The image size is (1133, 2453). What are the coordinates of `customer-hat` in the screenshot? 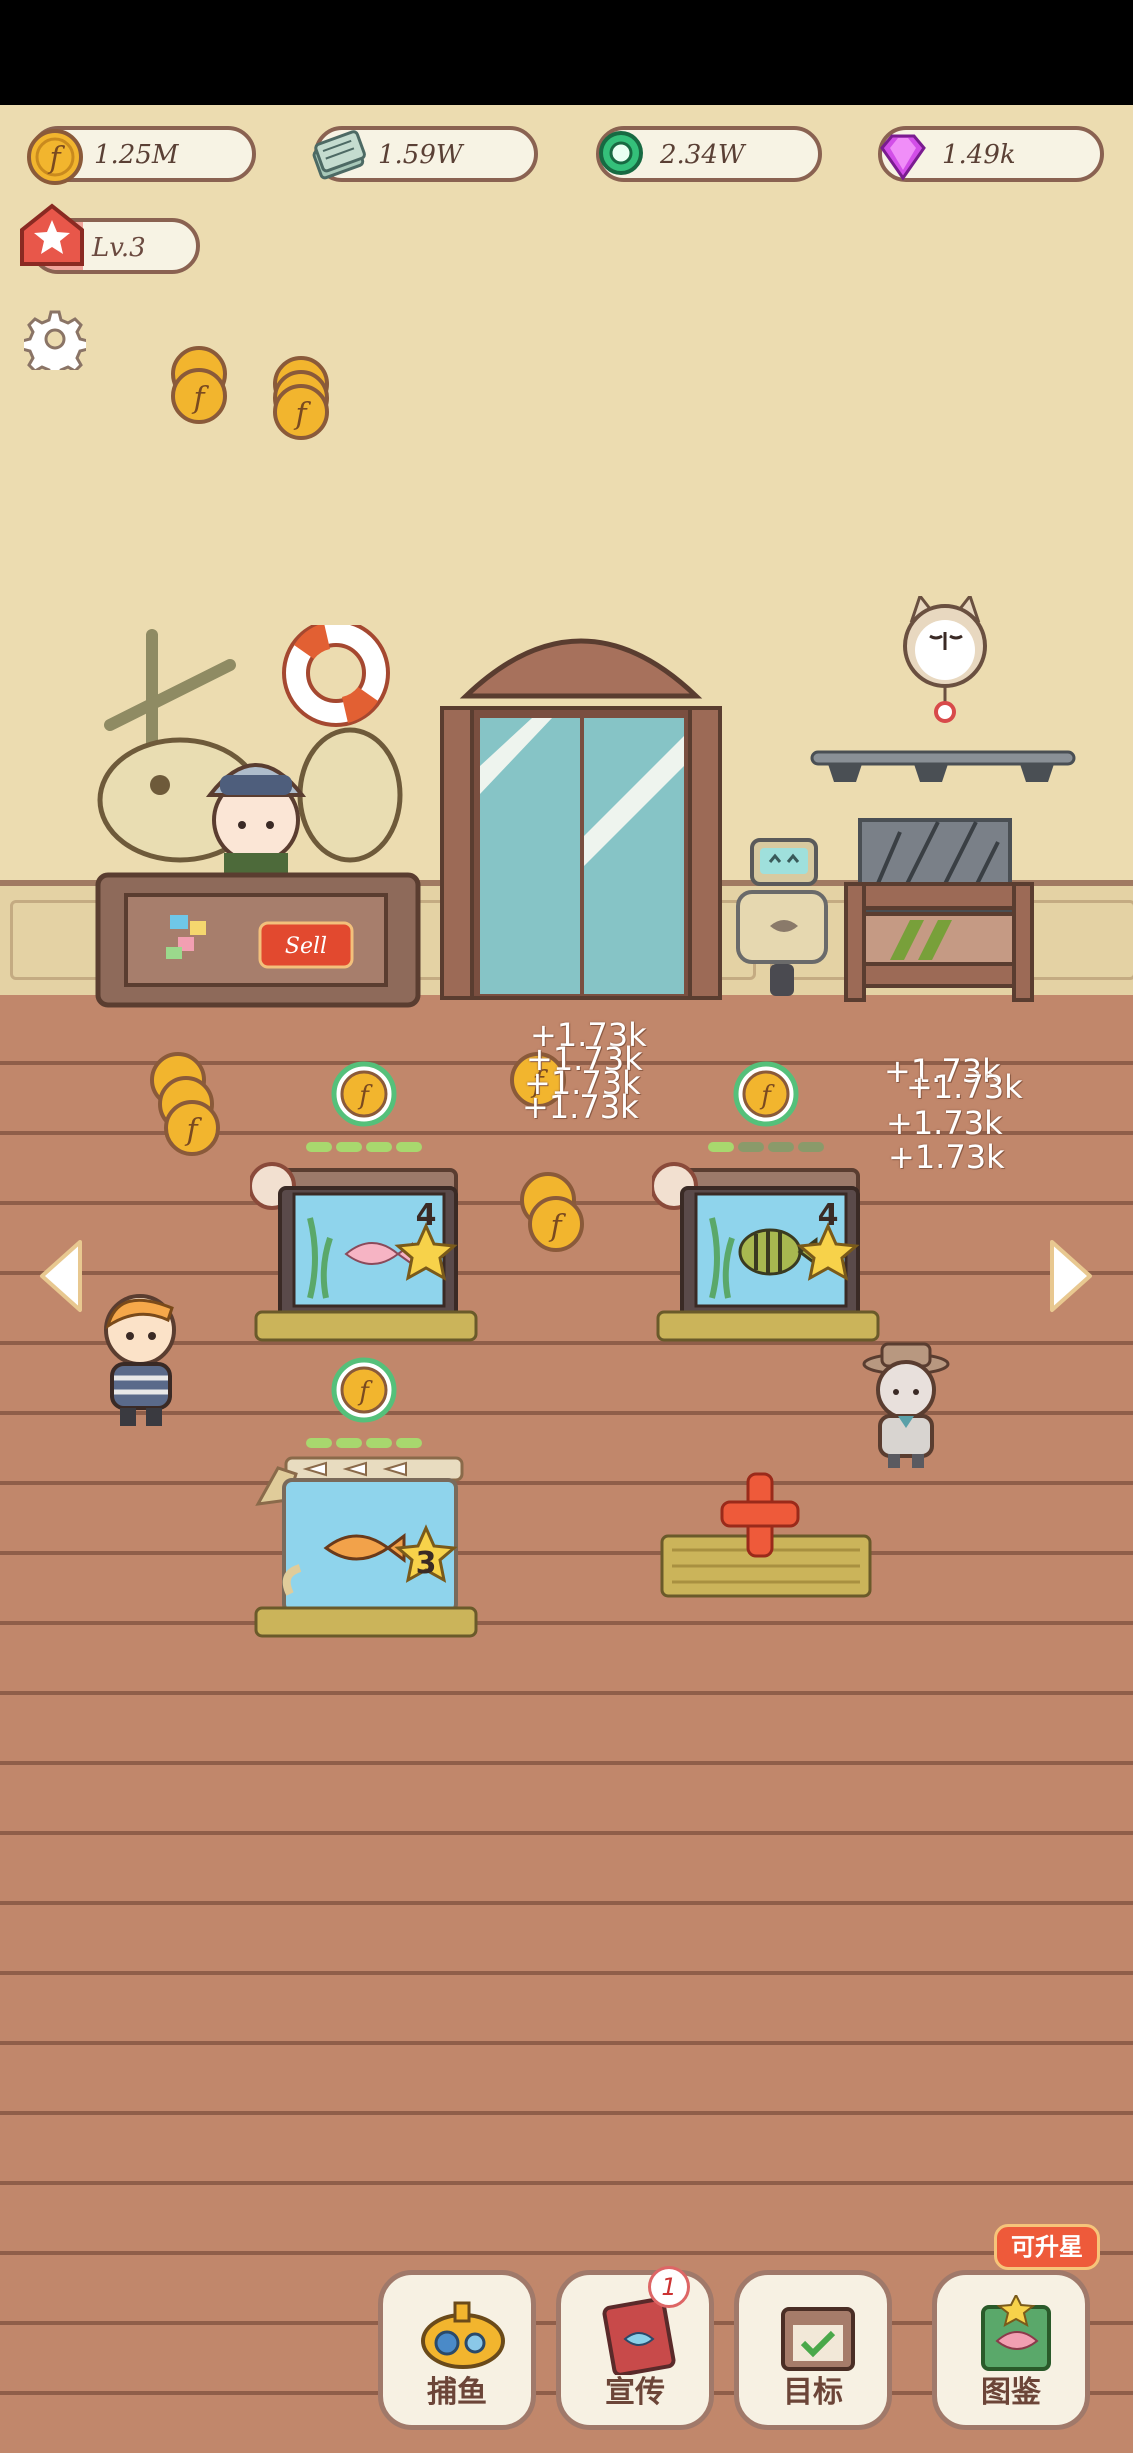 It's located at (906, 1405).